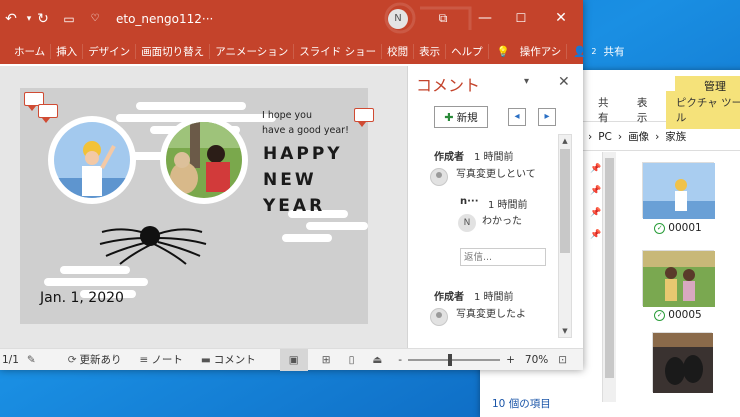  What do you see at coordinates (461, 117) in the screenshot?
I see `new-comment-button: ✚ 新規` at bounding box center [461, 117].